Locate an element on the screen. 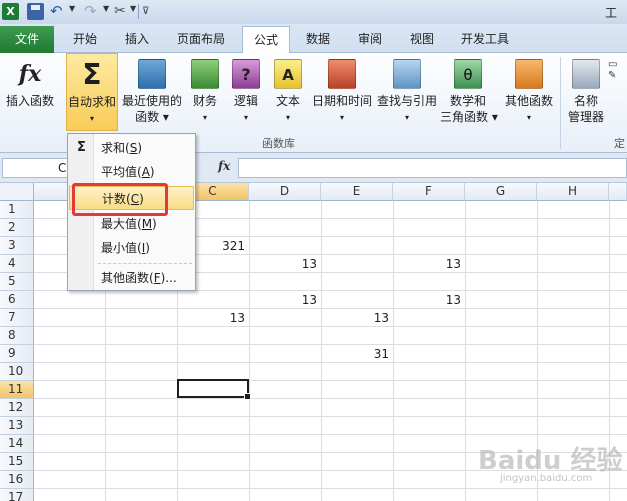 The width and height of the screenshot is (627, 501). redo-icon: ↷ is located at coordinates (92, 11).